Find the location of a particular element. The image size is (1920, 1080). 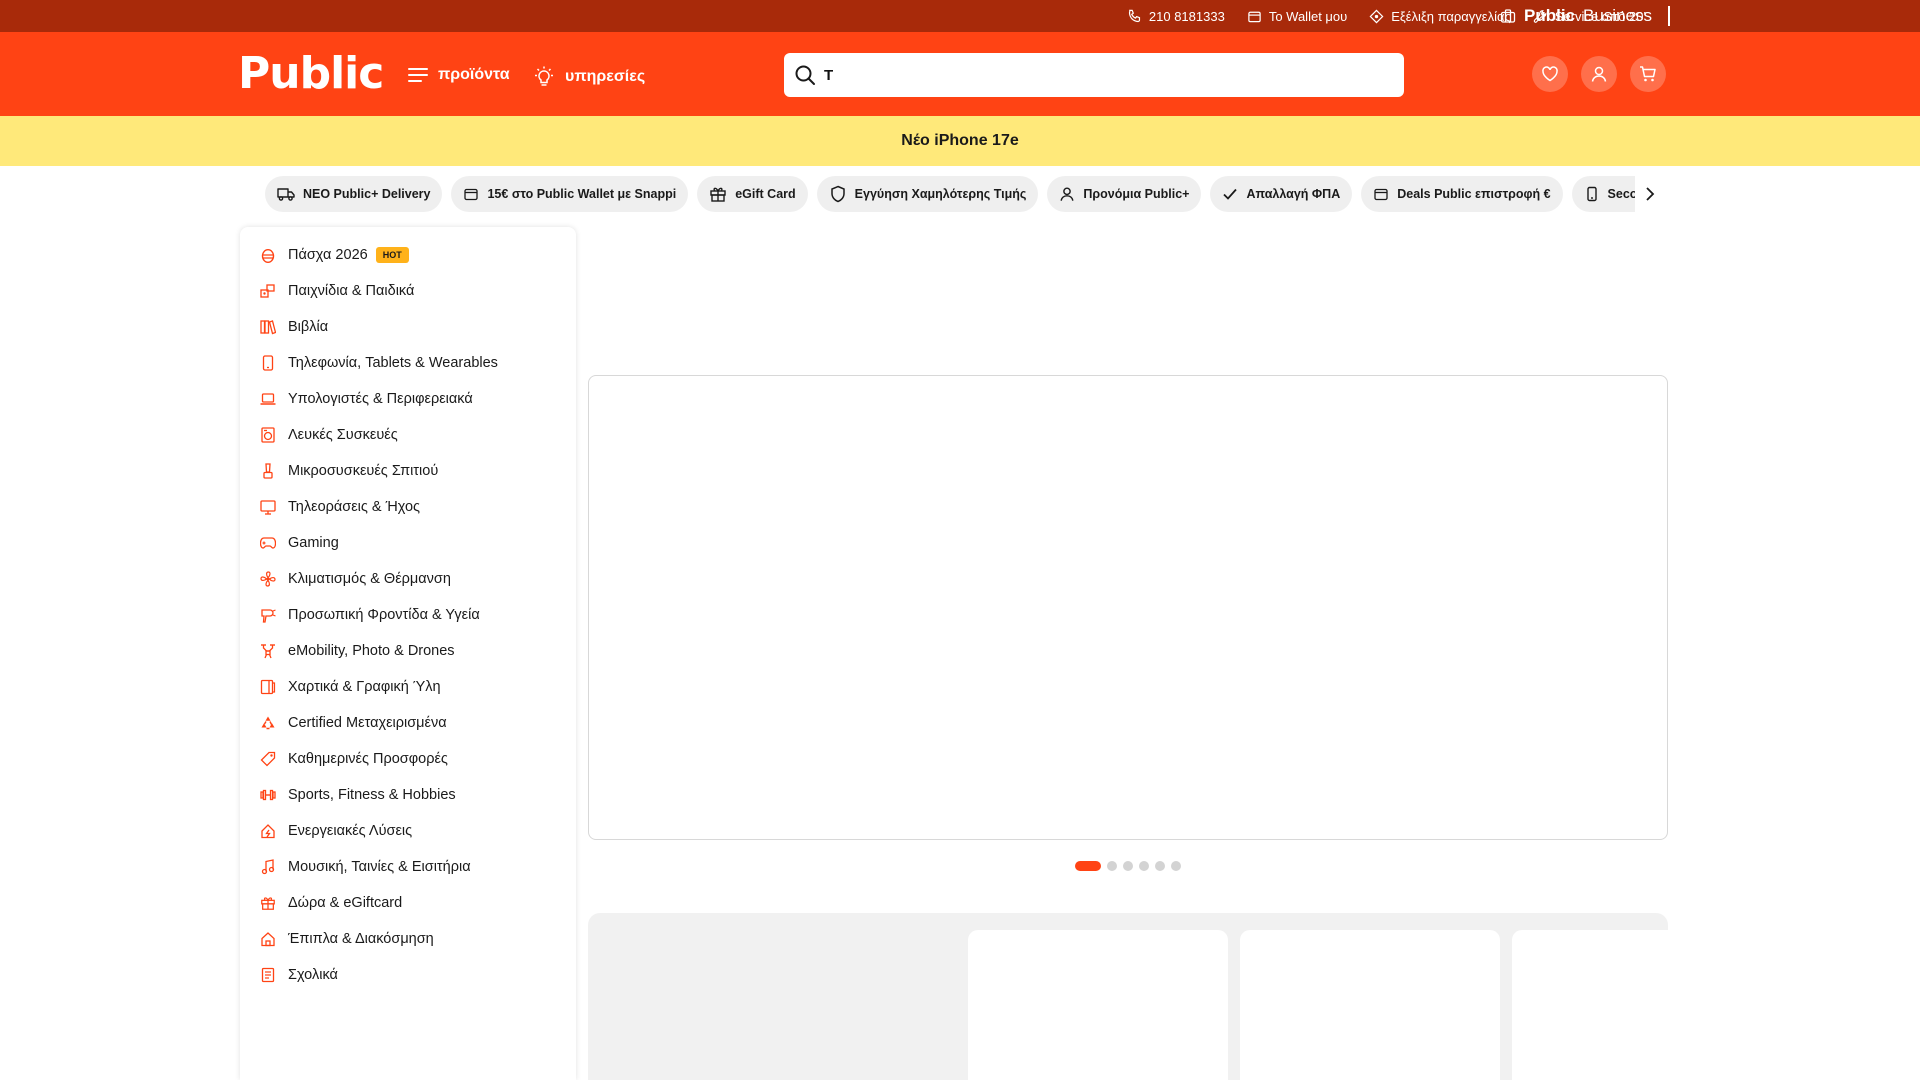

account-button is located at coordinates (1599, 74).